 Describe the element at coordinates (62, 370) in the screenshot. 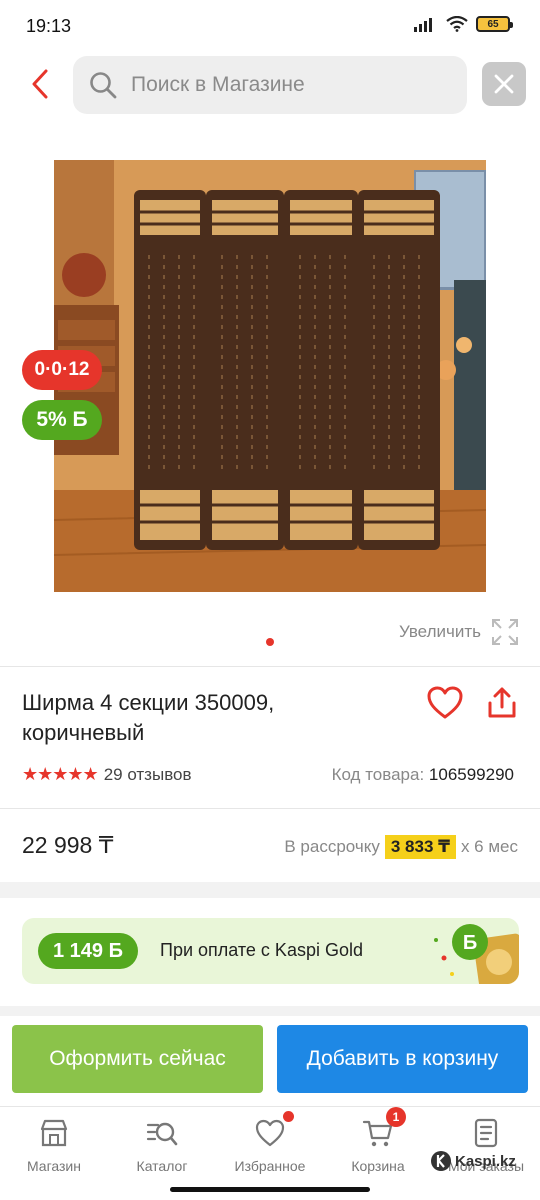

I see `installment-badge: 0·0·12` at that location.